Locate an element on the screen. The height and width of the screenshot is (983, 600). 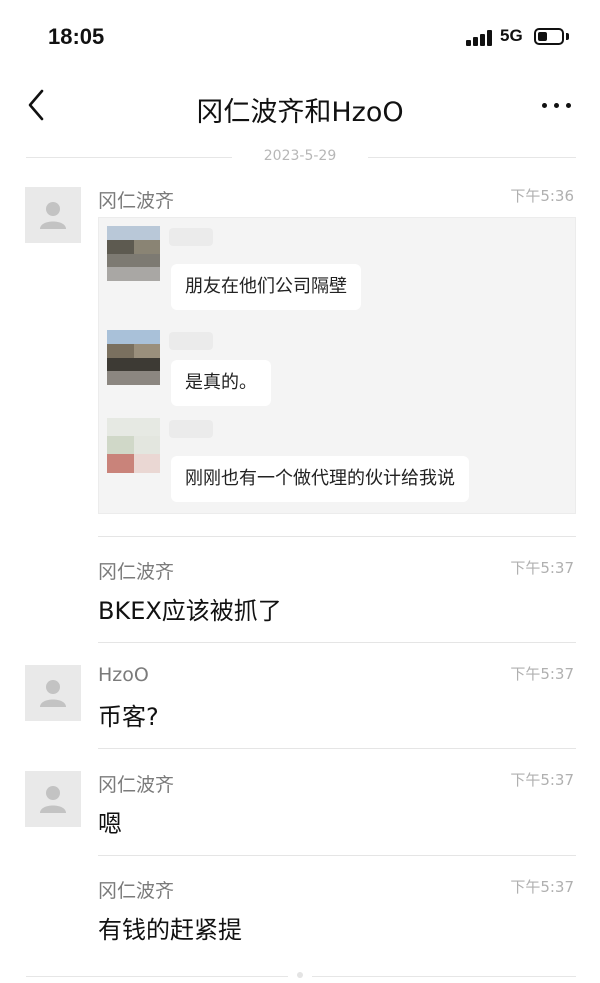
bottom-divider-right is located at coordinates (444, 976).